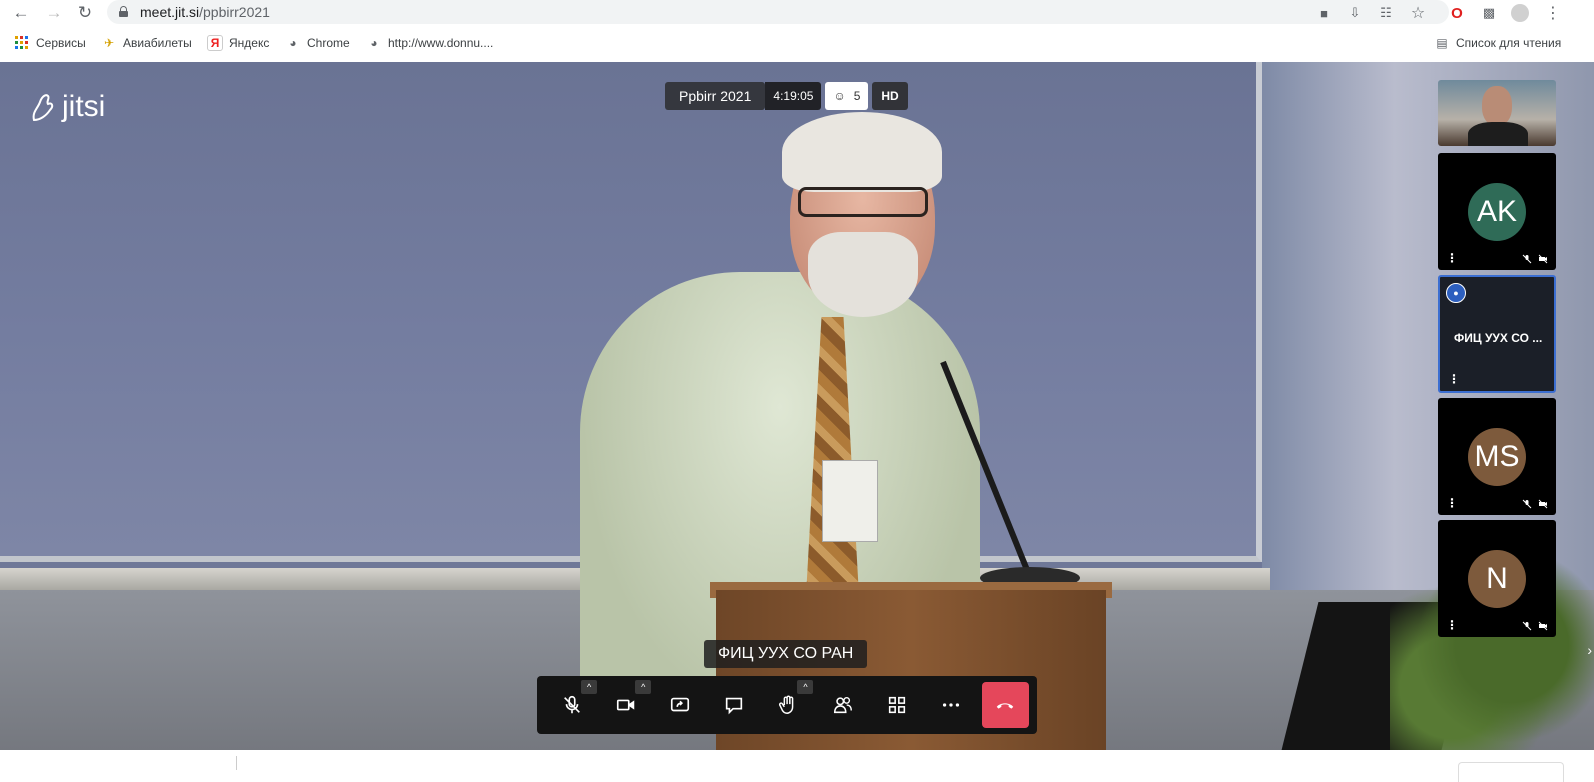 Image resolution: width=1594 pixels, height=782 pixels. Describe the element at coordinates (157, 43) in the screenshot. I see `bookmark-label: Авиабилеты` at that location.